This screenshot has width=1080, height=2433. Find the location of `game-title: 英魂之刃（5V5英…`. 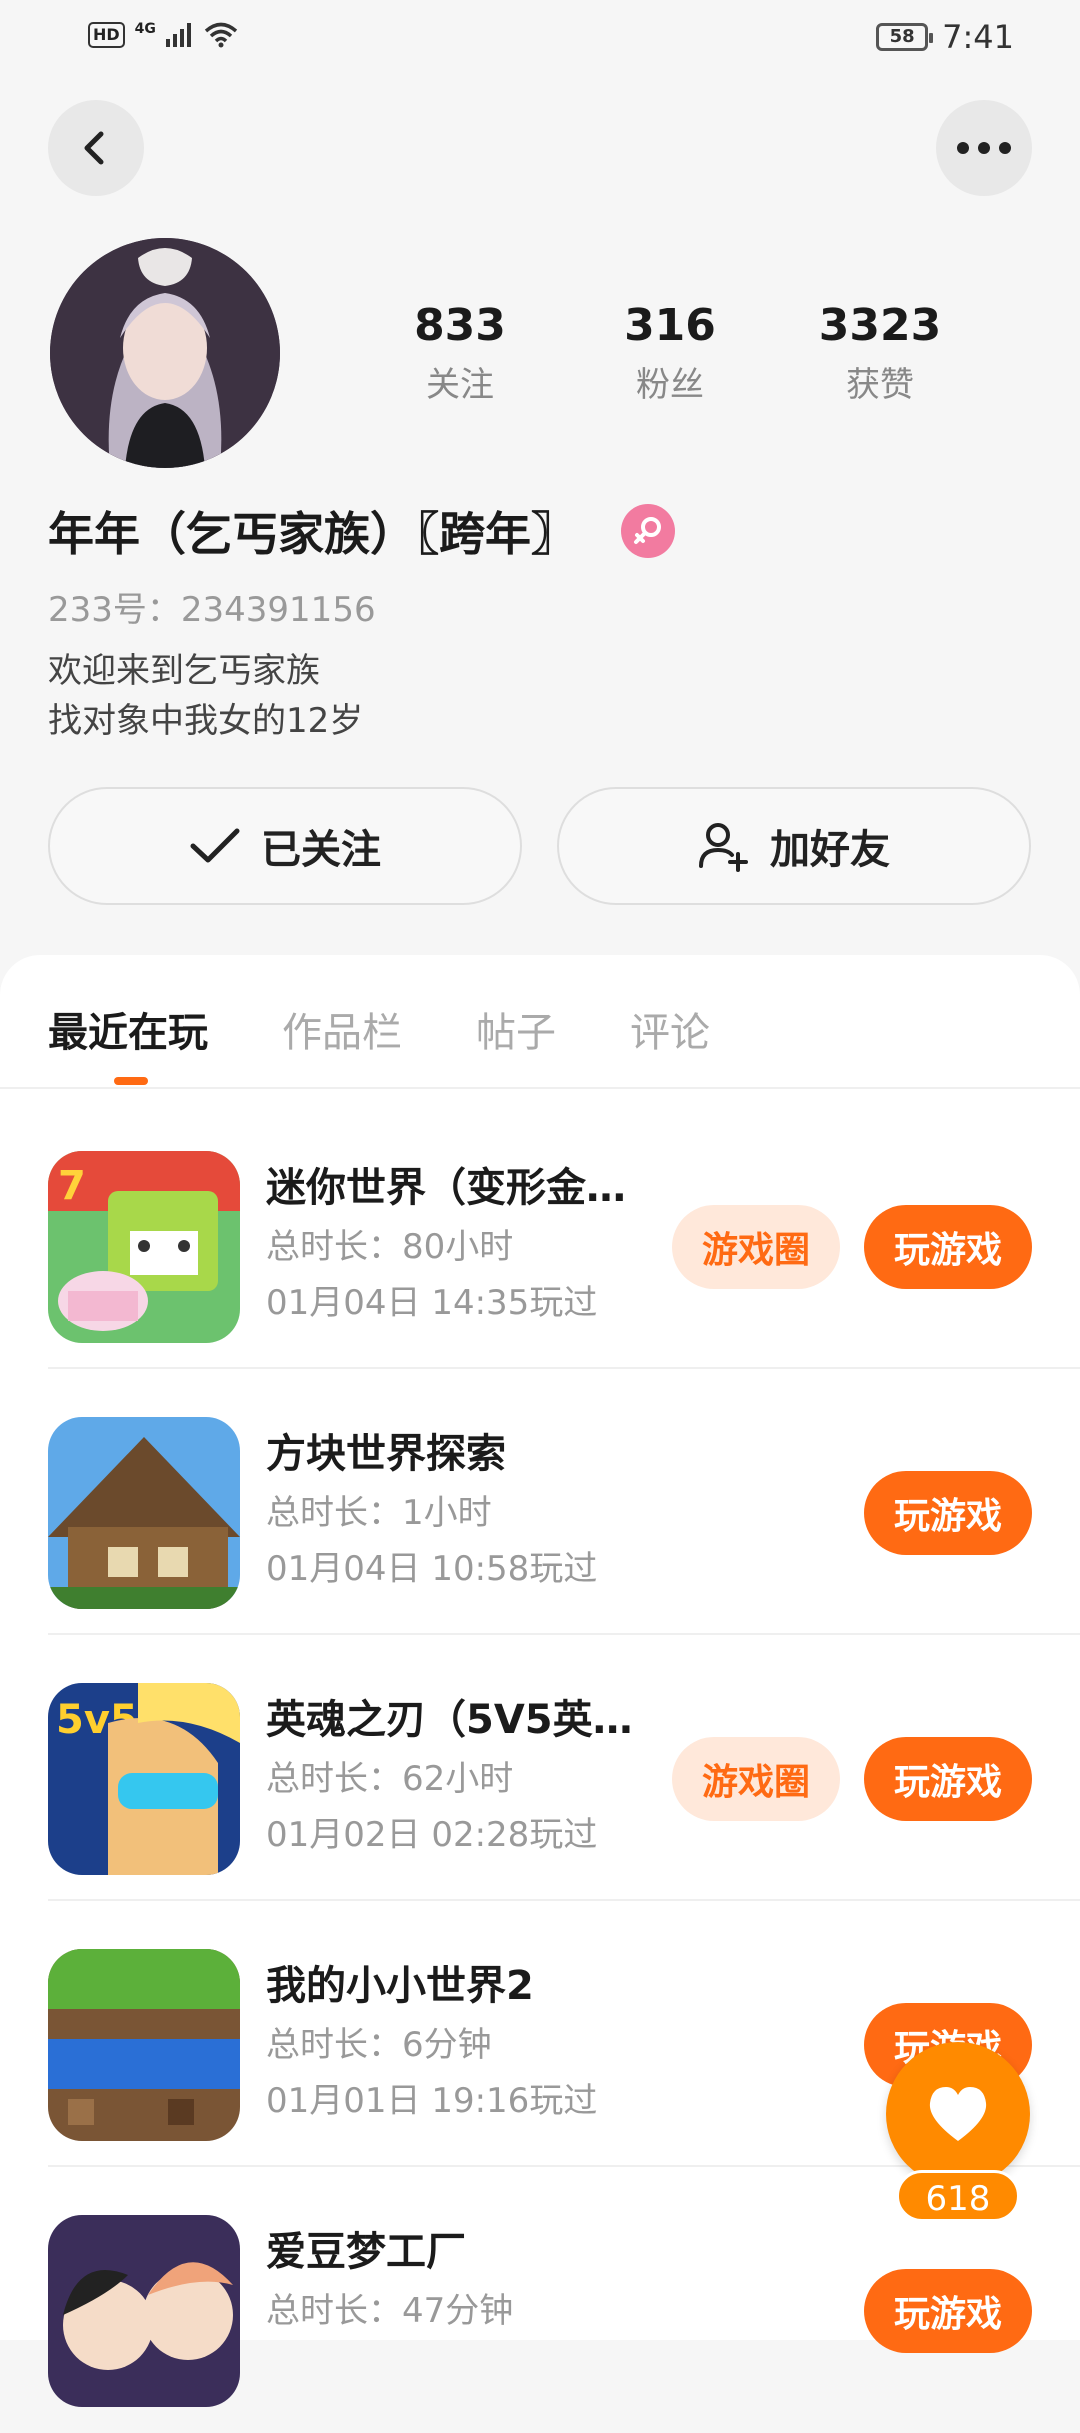

game-title: 英魂之刃（5V5英… is located at coordinates (449, 1720).